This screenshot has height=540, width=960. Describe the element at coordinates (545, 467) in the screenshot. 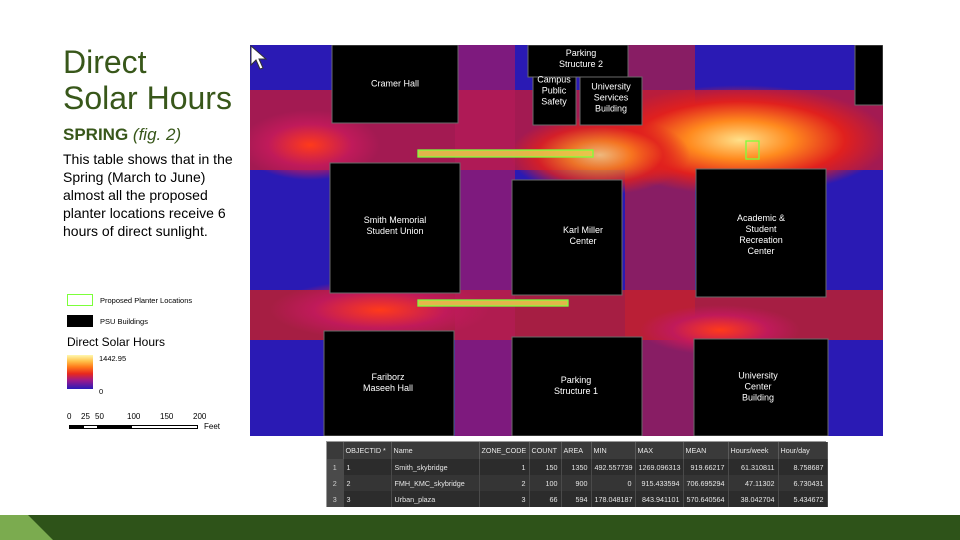

I see `table-cell: 150` at that location.